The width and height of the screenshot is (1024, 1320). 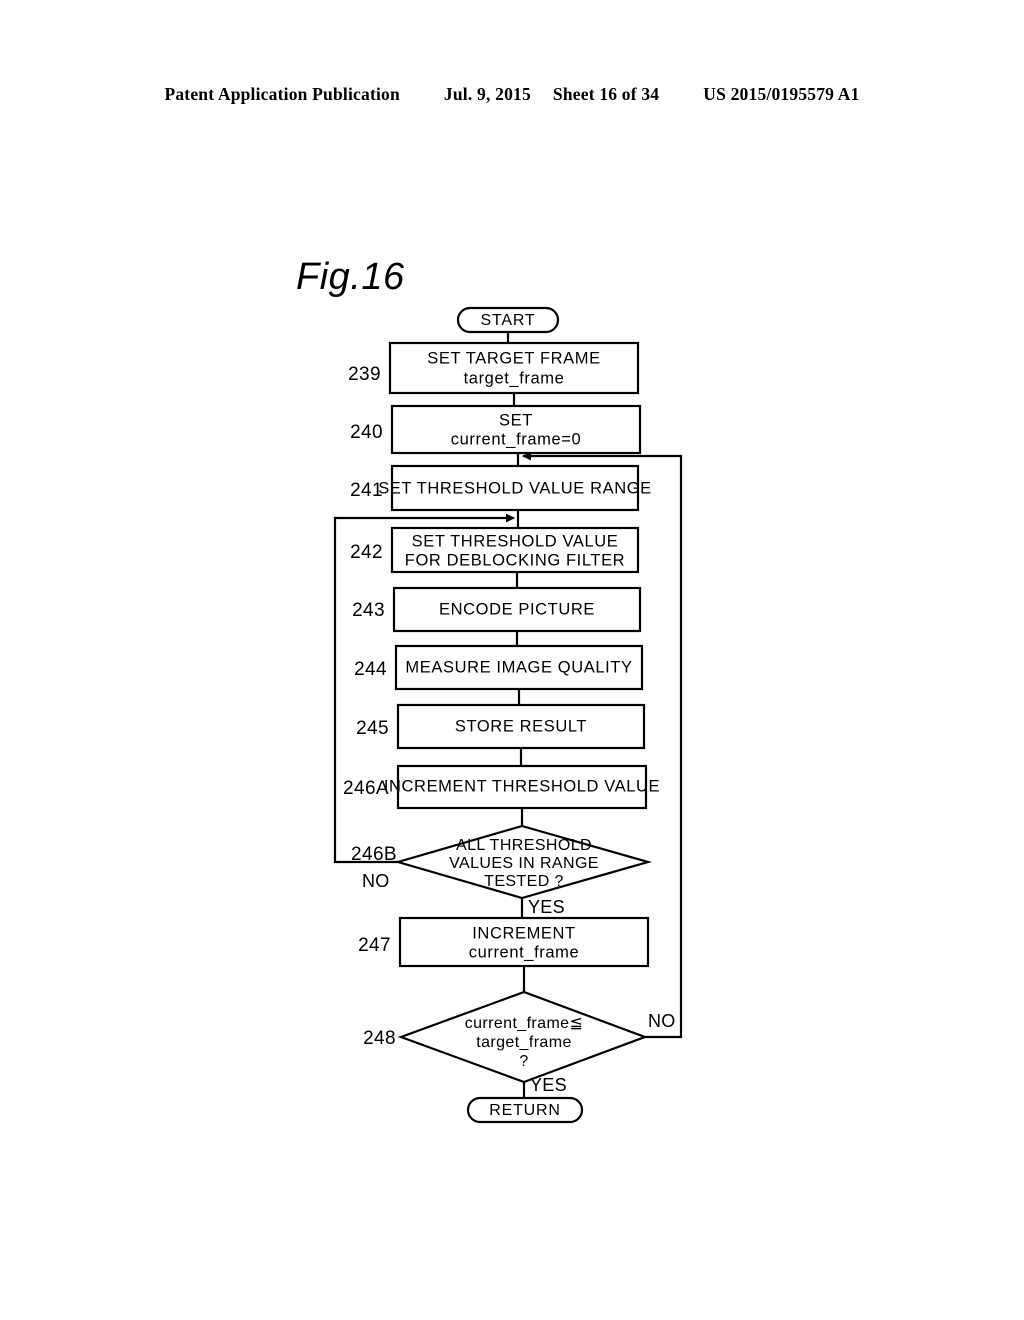 I want to click on process-box-245: STORE RESULT, so click(x=521, y=726).